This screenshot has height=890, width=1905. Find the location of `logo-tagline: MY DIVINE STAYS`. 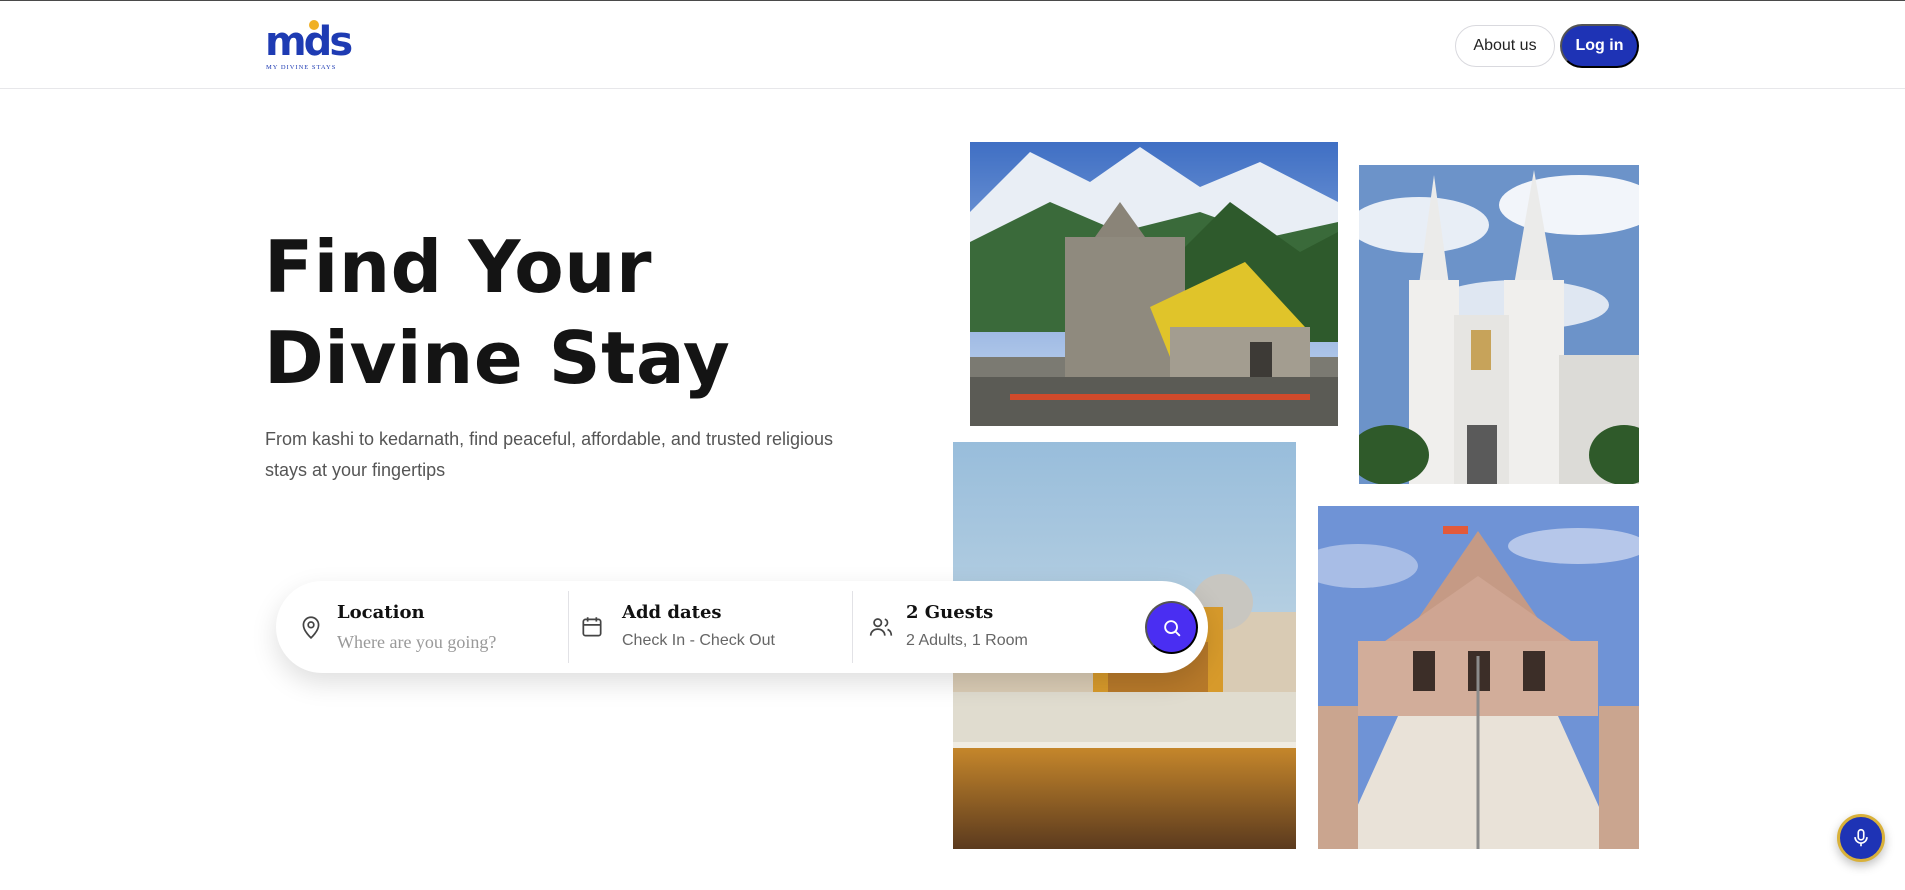

logo-tagline: MY DIVINE STAYS is located at coordinates (301, 67).